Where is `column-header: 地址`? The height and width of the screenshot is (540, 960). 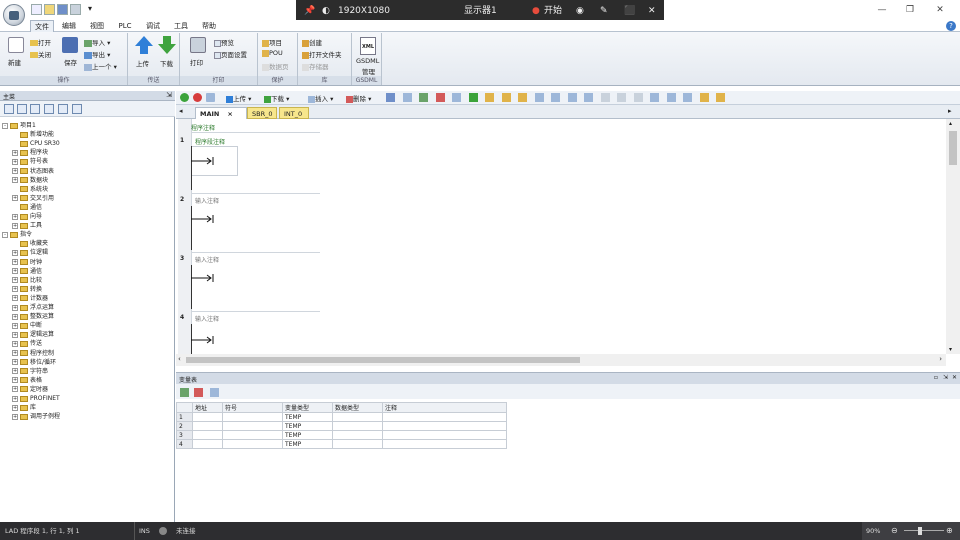 column-header: 地址 is located at coordinates (207, 407).